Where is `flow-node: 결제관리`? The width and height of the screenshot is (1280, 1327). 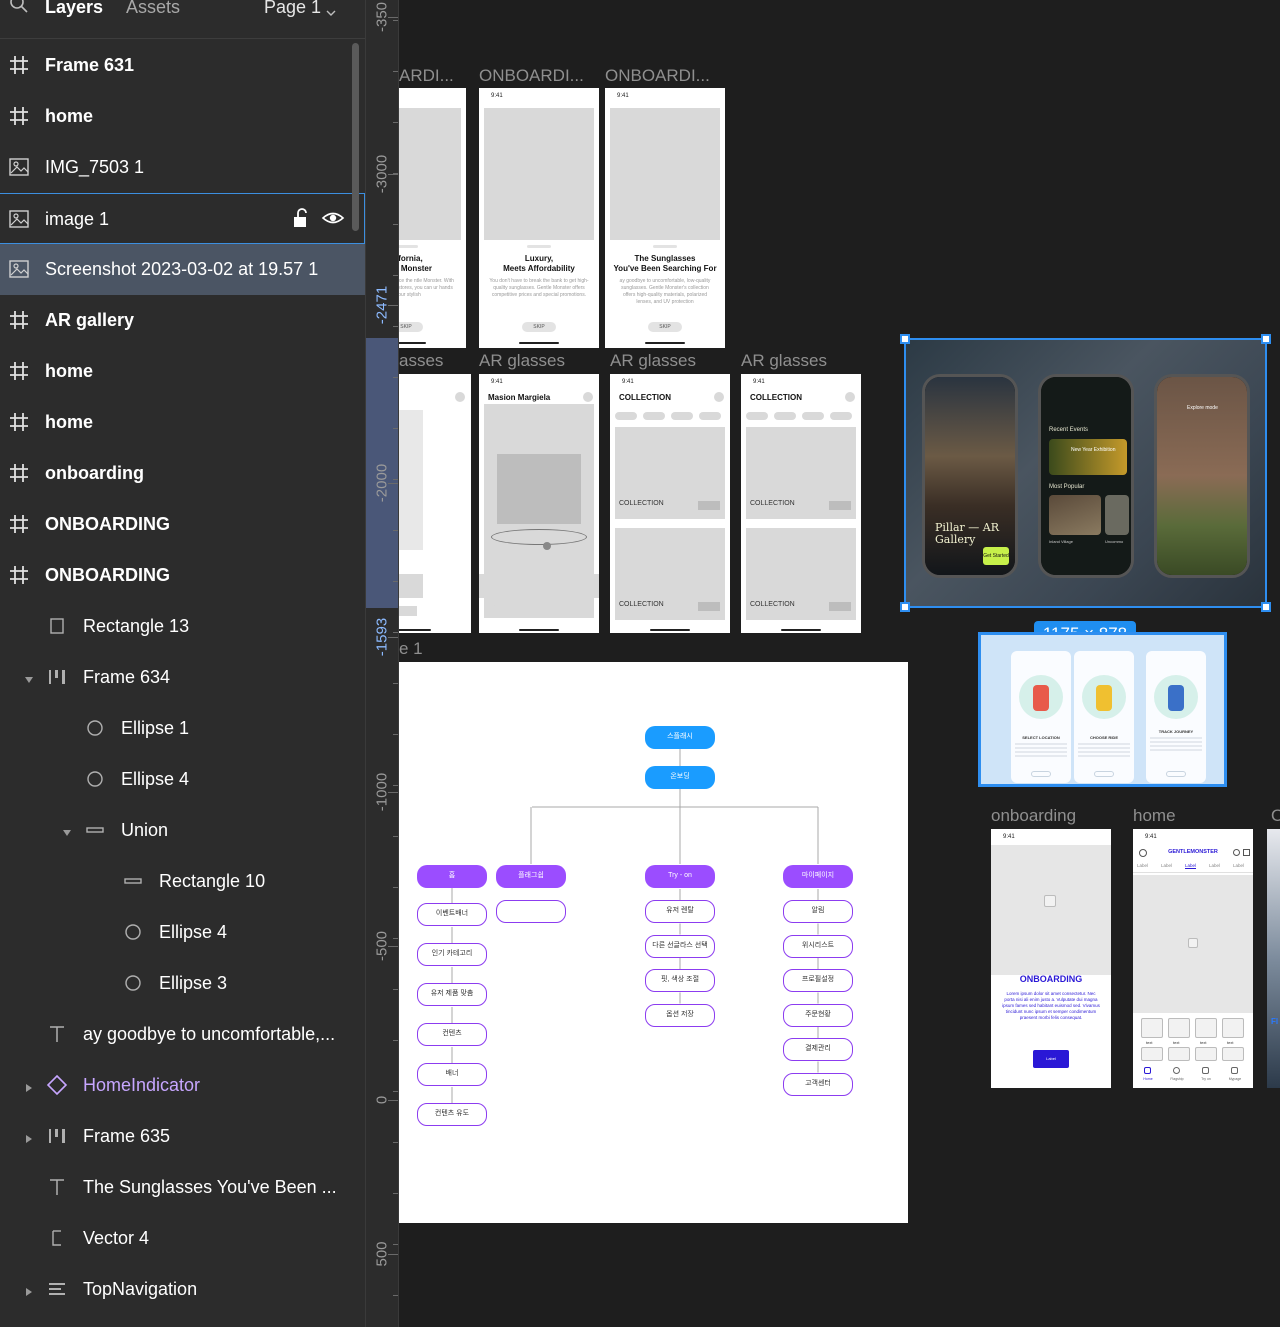
flow-node: 결제관리 is located at coordinates (818, 1049).